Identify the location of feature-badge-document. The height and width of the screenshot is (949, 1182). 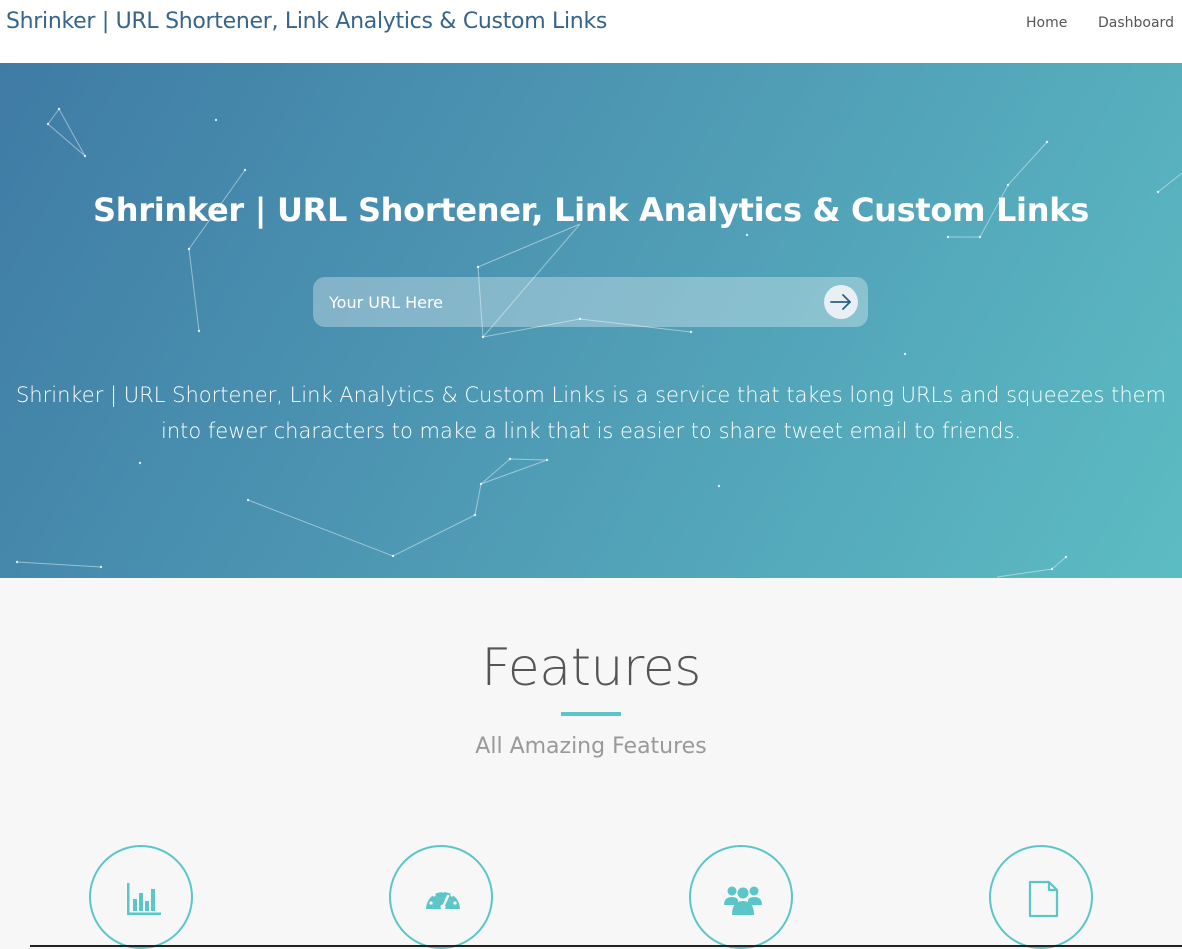
(1041, 897).